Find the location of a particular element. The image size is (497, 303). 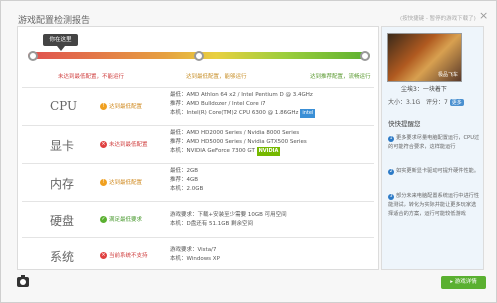

cover-caption: 极品飞车 is located at coordinates (447, 75).